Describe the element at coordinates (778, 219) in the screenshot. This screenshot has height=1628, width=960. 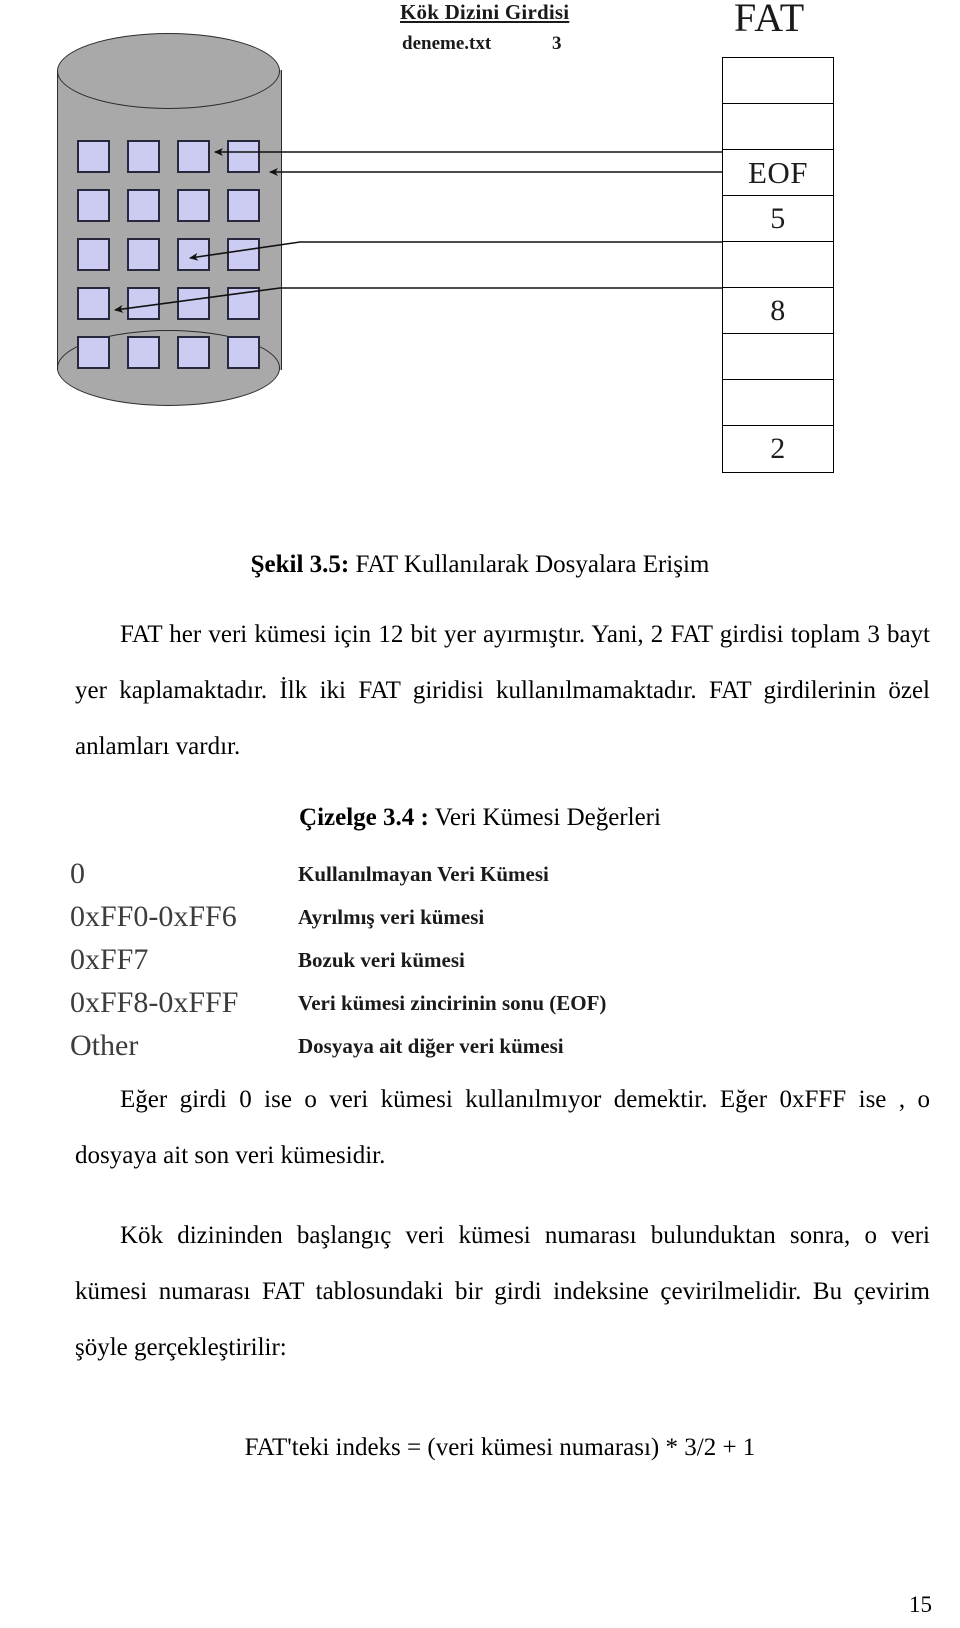
I see `fat-table-row: 5` at that location.